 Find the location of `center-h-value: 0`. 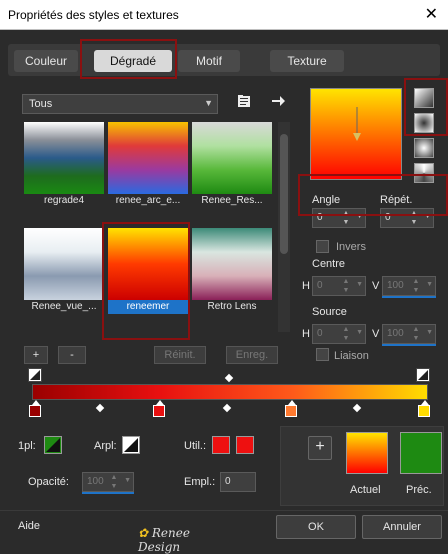

center-h-value: 0 is located at coordinates (320, 285).